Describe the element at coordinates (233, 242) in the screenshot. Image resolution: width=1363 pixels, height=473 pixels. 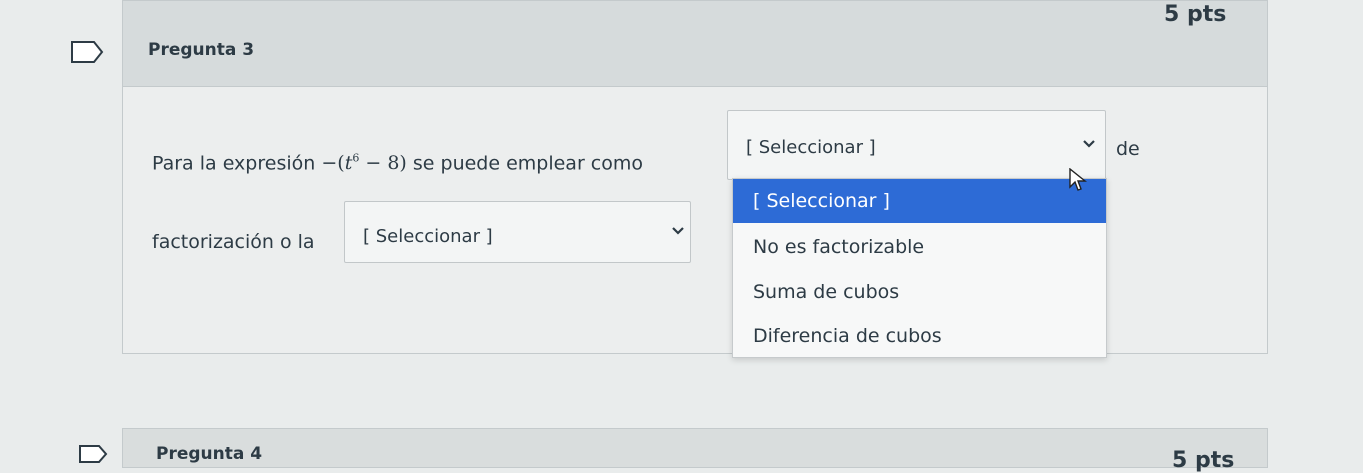
I see `text-factorization: factorización o la` at that location.